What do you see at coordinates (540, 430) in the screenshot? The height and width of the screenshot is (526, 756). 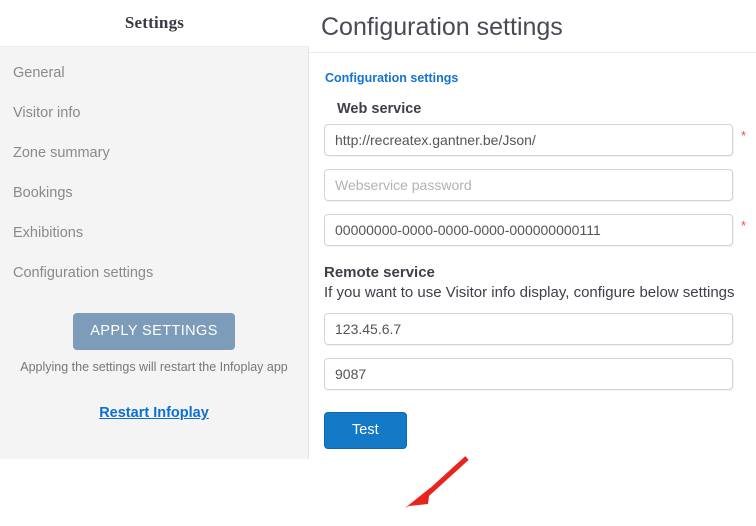 I see `test-button-area: Test` at bounding box center [540, 430].